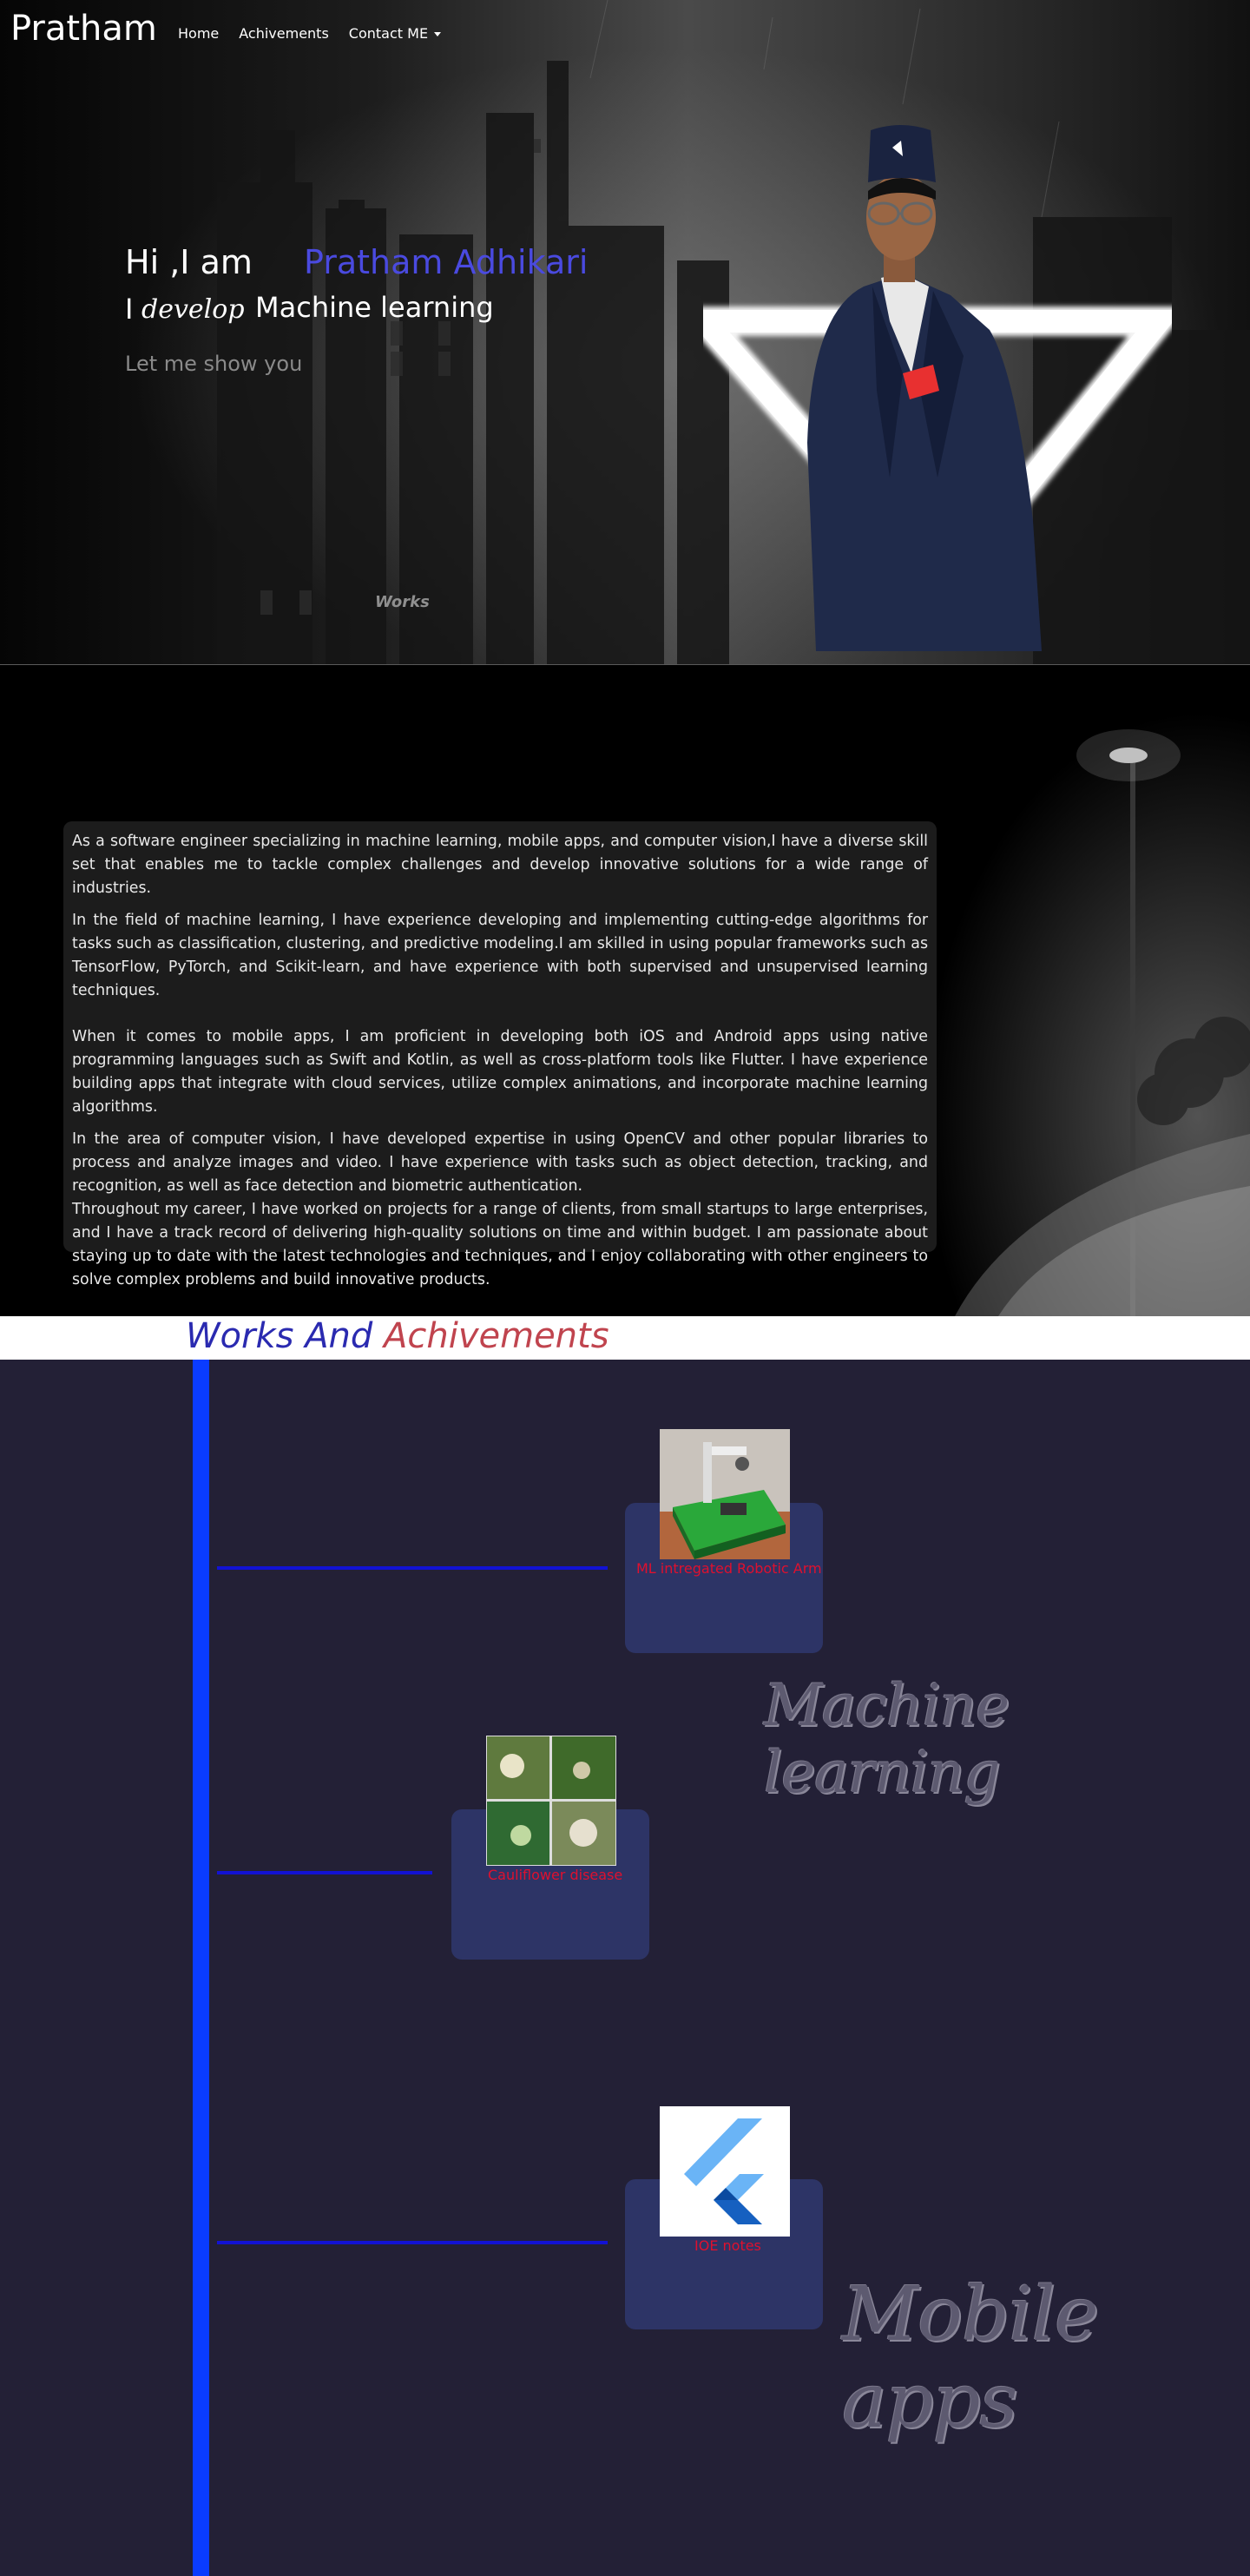  Describe the element at coordinates (551, 1801) in the screenshot. I see `cauliflower-collage-photo` at that location.